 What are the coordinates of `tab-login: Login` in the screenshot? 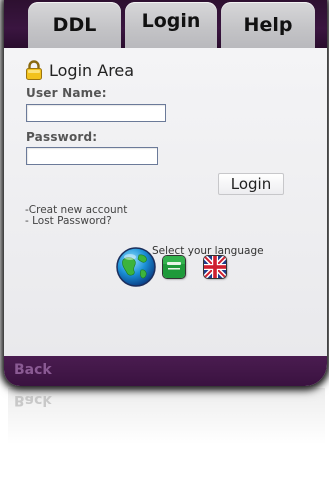 It's located at (171, 25).